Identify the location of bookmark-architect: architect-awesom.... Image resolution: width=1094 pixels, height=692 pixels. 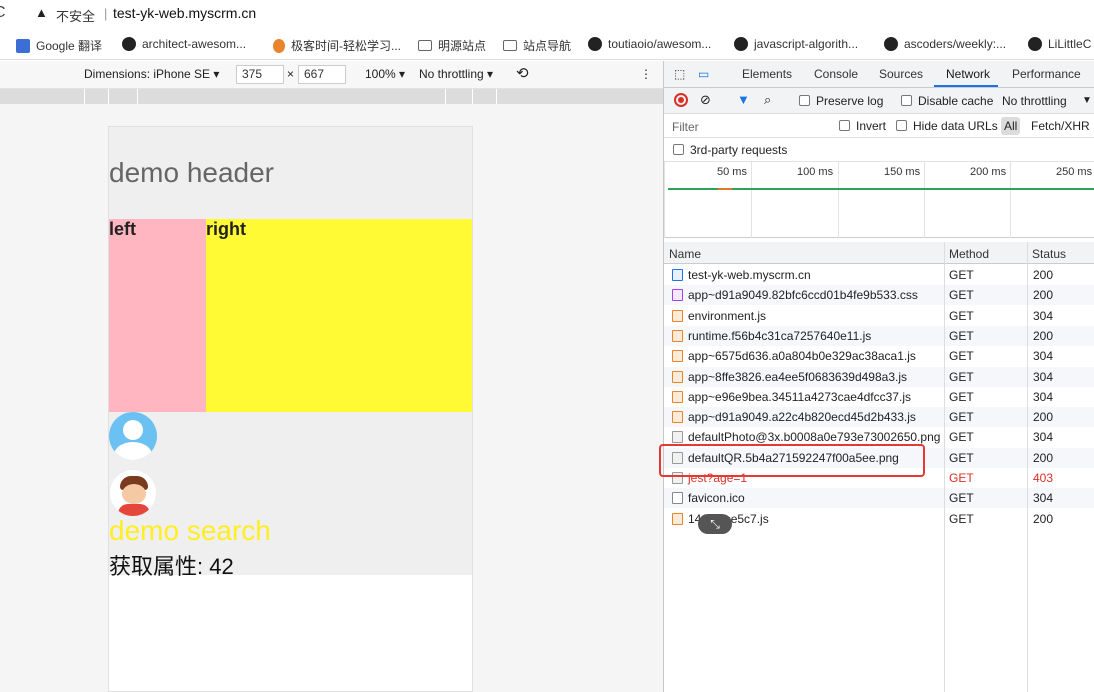
(184, 44).